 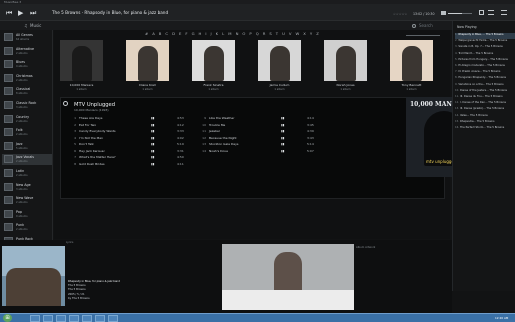 What do you see at coordinates (485, 86) in the screenshot?
I see `playlist-item: 9. Variations on a the... The 5 Browns` at bounding box center [485, 86].